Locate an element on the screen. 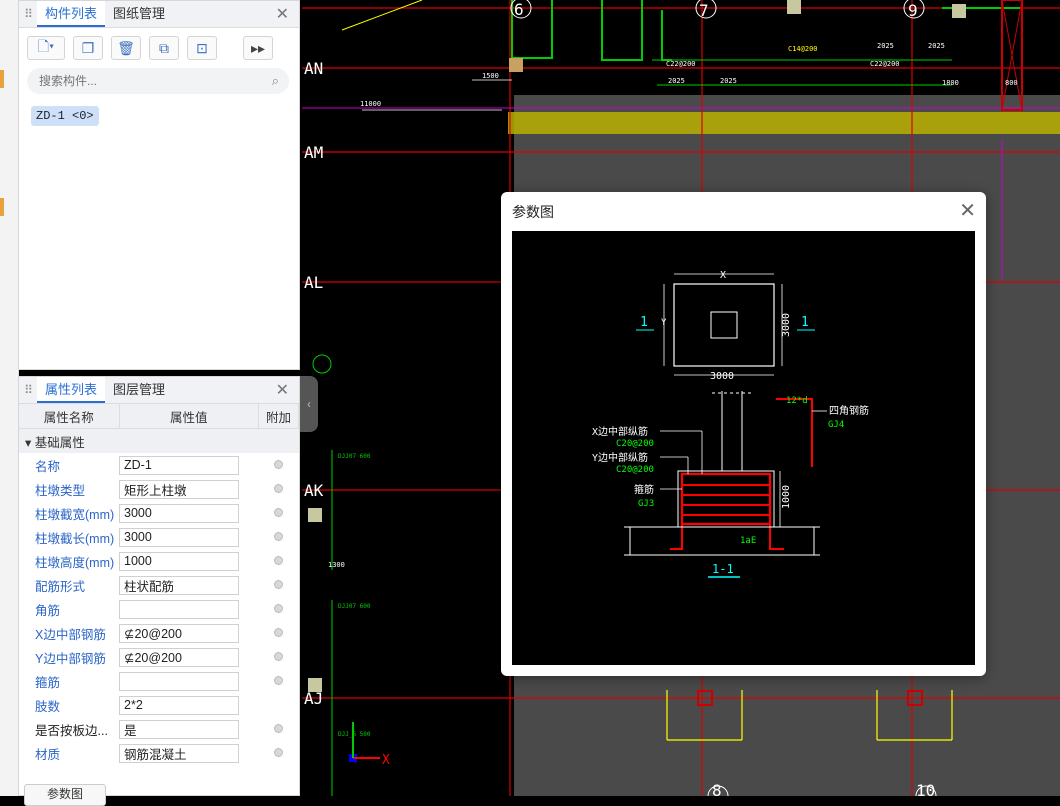 This screenshot has height=806, width=1060. dim-text: 800 is located at coordinates (1011, 83).